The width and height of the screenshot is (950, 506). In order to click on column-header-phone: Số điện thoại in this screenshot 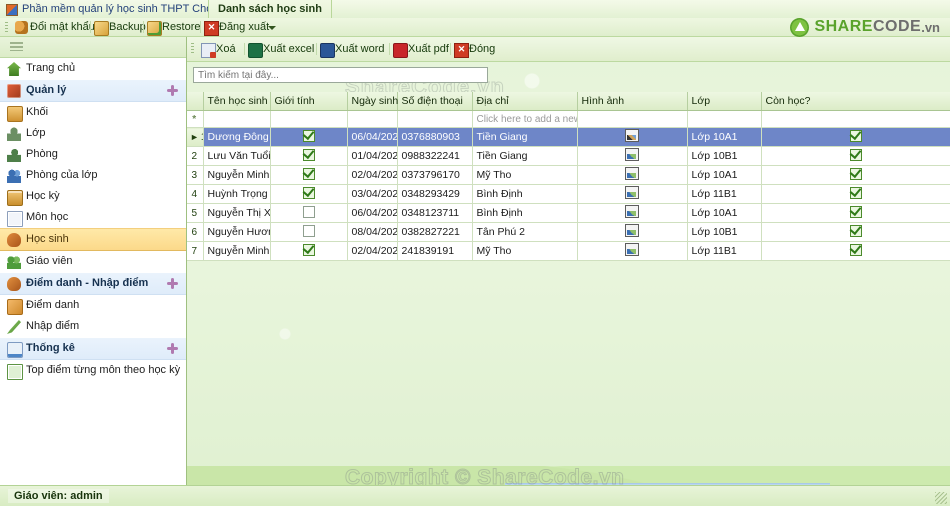, I will do `click(435, 101)`.